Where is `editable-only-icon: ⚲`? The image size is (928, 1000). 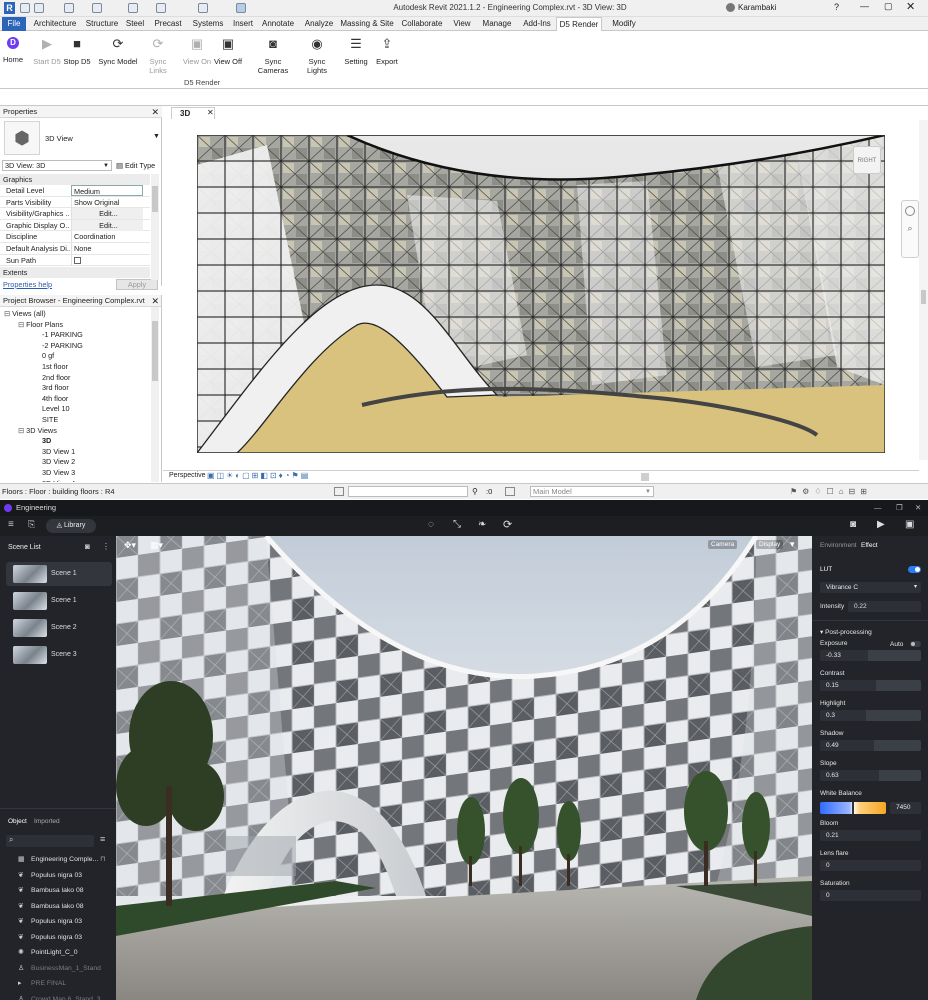
editable-only-icon: ⚲ is located at coordinates (475, 491).